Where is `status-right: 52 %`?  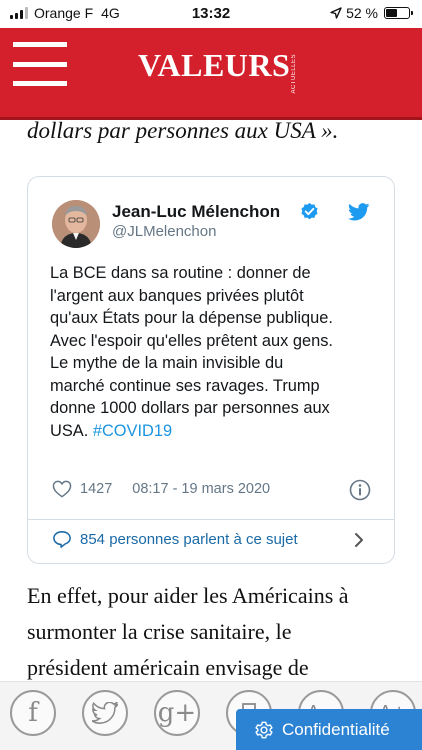
status-right: 52 % is located at coordinates (371, 13).